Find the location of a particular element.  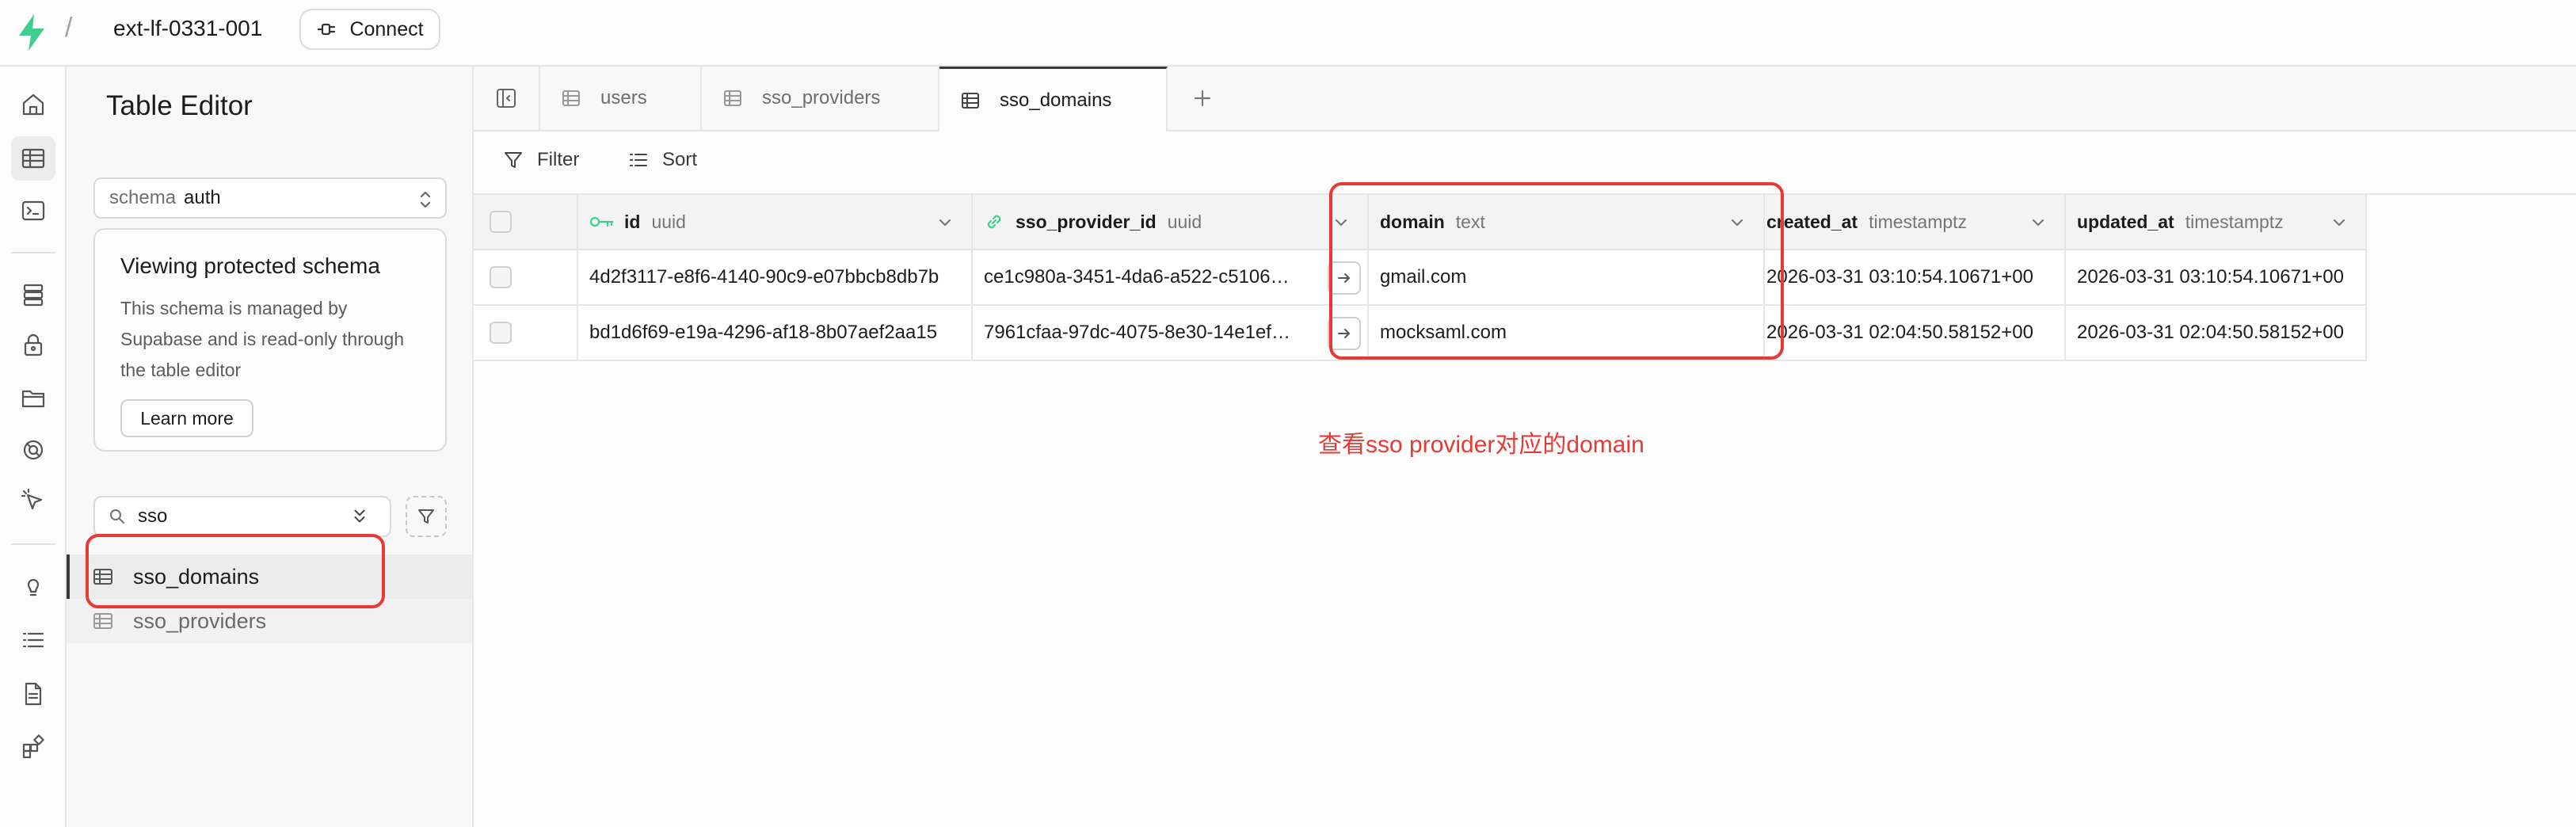

rail-edge-functions is located at coordinates (33, 500).